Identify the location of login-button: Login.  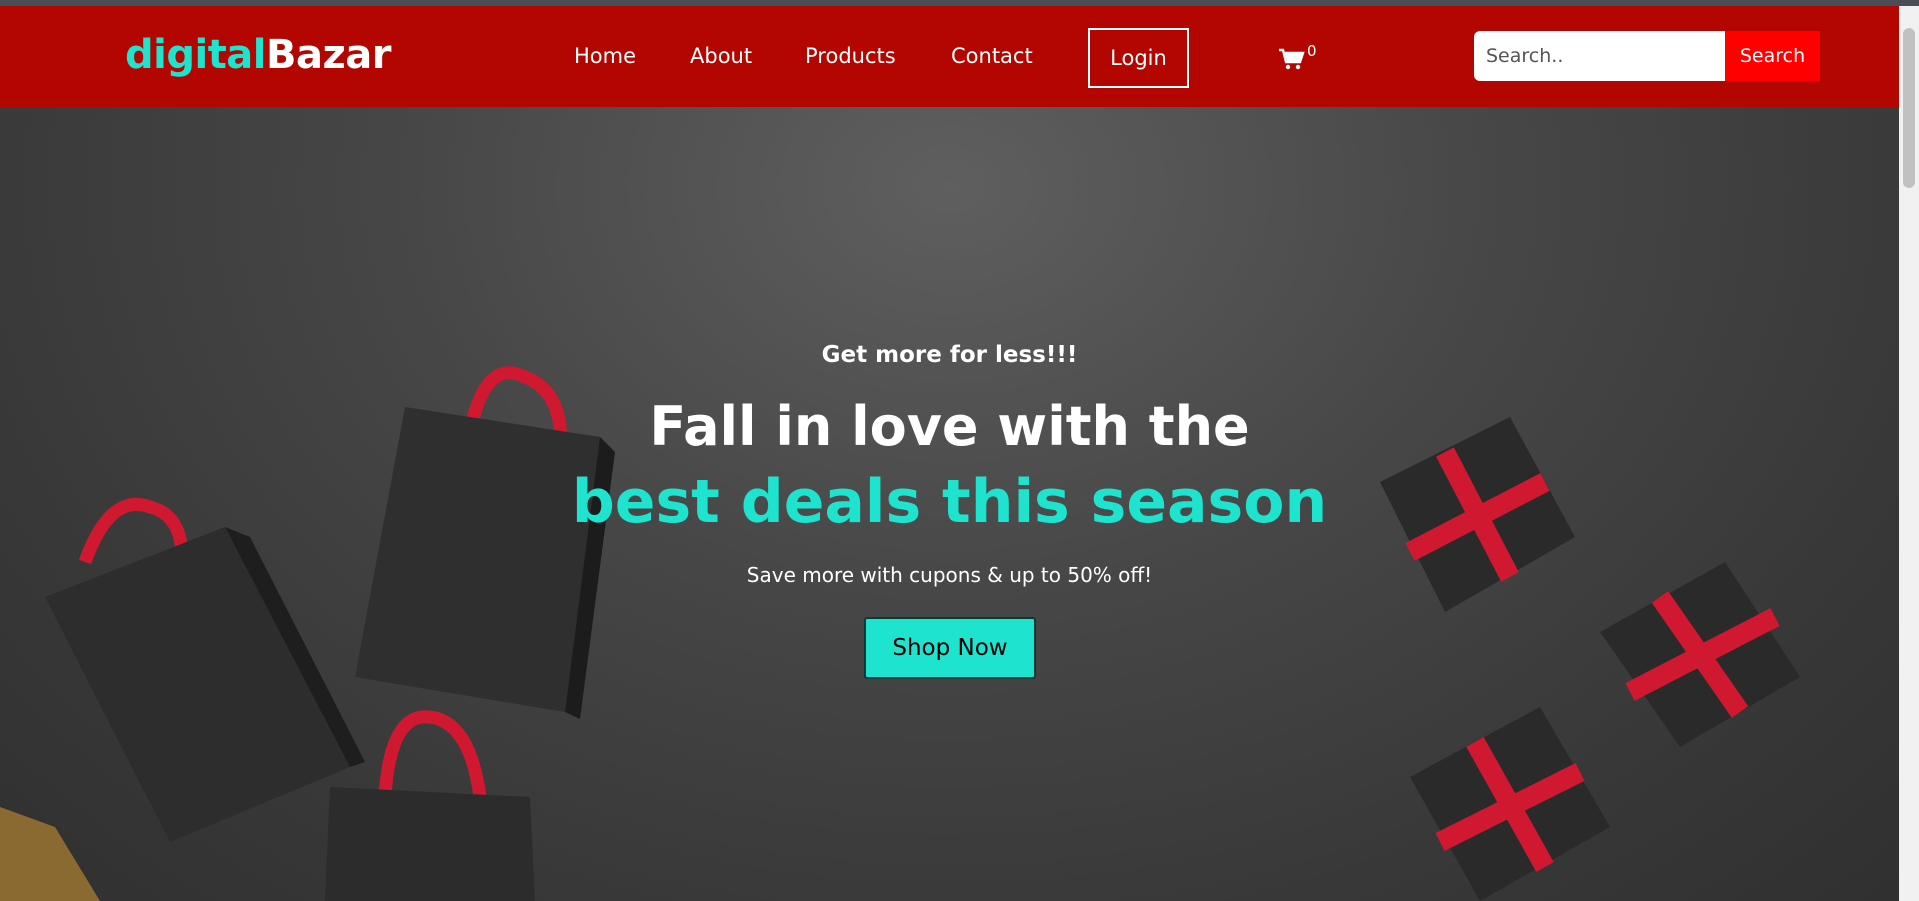
(1138, 58).